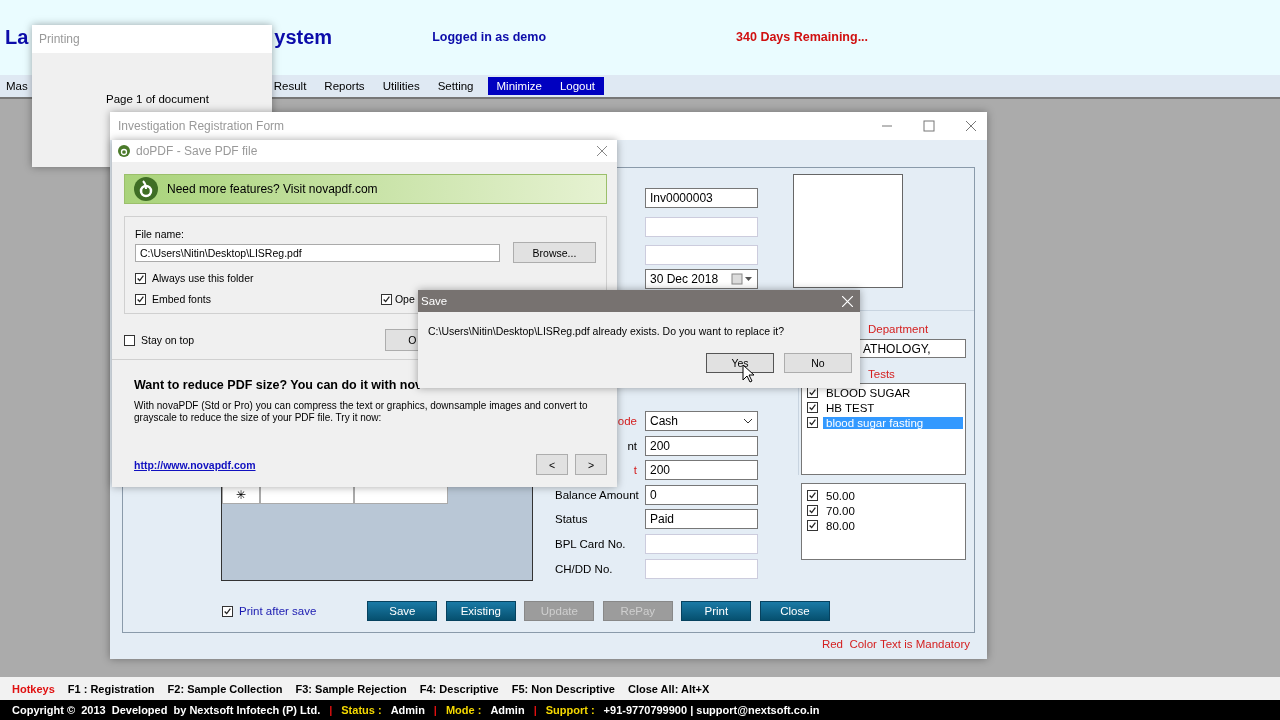 The height and width of the screenshot is (720, 1280). I want to click on field-label: Balance Amount, so click(597, 494).